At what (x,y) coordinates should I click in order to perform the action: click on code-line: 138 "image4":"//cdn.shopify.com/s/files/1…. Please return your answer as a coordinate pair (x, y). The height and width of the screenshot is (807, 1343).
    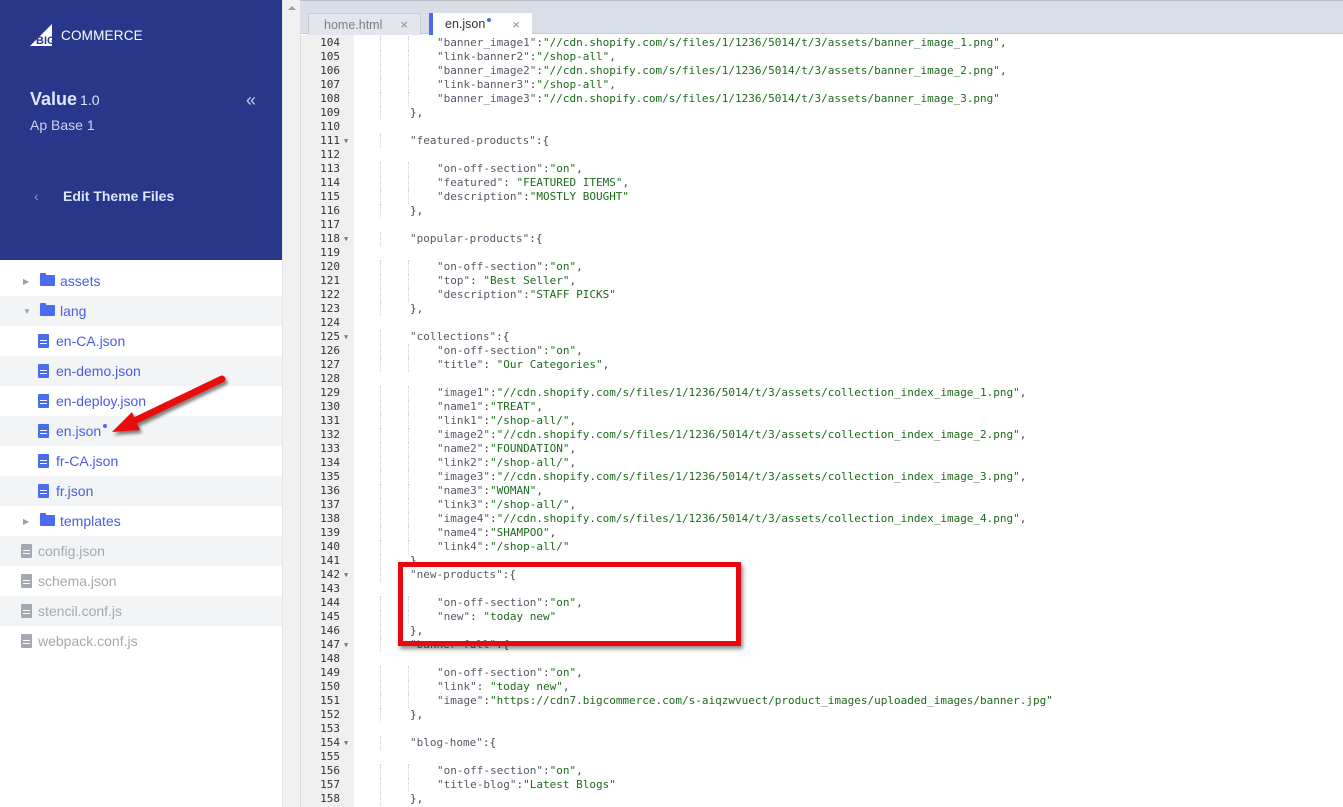
    Looking at the image, I should click on (821, 519).